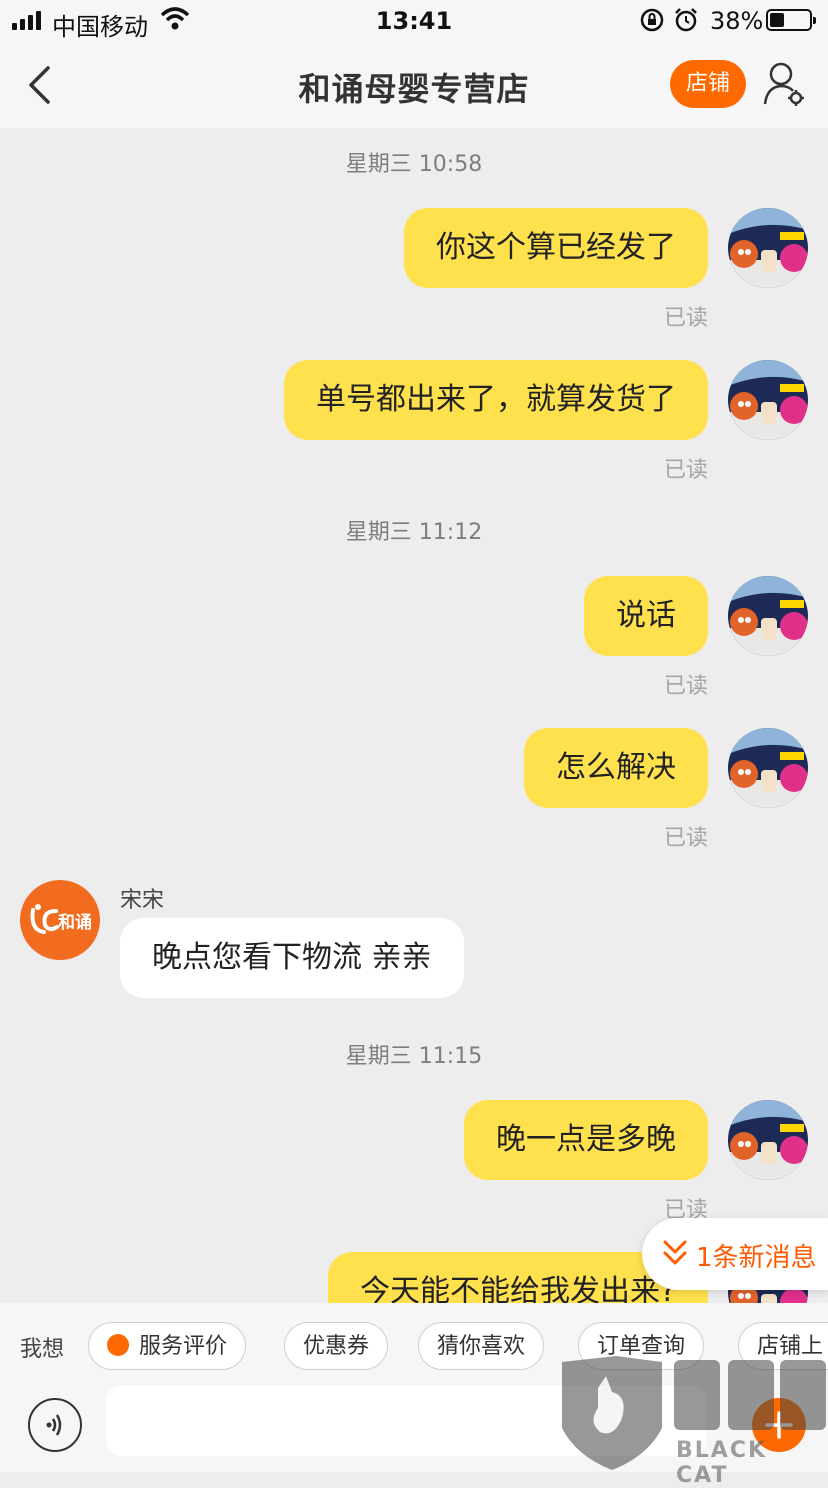  What do you see at coordinates (336, 1346) in the screenshot?
I see `chip-coupon: 优惠券` at bounding box center [336, 1346].